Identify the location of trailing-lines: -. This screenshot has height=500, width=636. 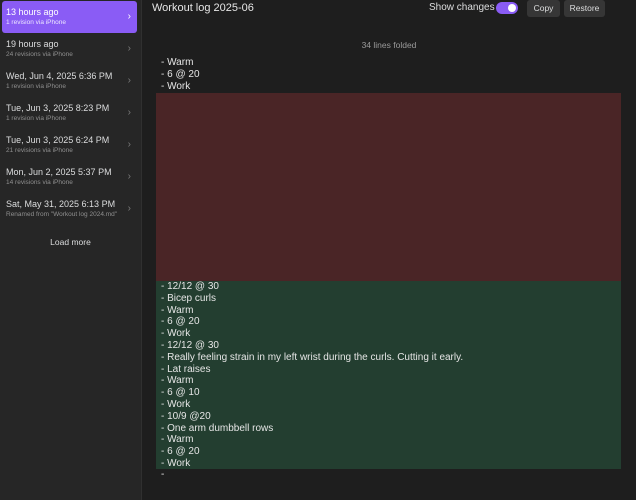
(388, 475).